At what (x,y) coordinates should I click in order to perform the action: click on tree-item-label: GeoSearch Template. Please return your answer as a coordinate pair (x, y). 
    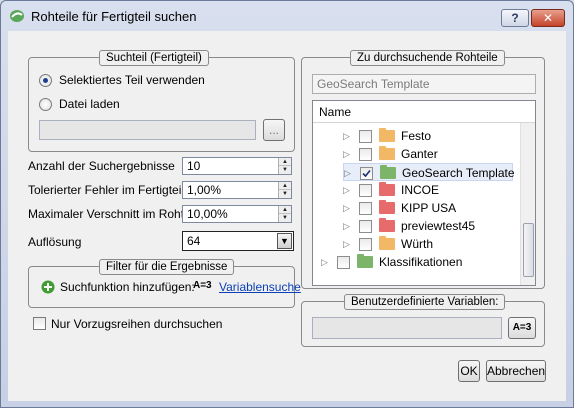
    Looking at the image, I should click on (458, 173).